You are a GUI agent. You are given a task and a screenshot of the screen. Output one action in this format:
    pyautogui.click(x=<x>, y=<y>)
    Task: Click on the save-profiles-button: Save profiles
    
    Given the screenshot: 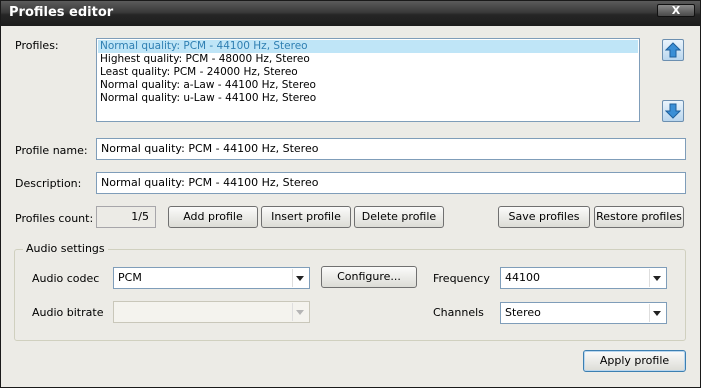 What is the action you would take?
    pyautogui.click(x=544, y=217)
    